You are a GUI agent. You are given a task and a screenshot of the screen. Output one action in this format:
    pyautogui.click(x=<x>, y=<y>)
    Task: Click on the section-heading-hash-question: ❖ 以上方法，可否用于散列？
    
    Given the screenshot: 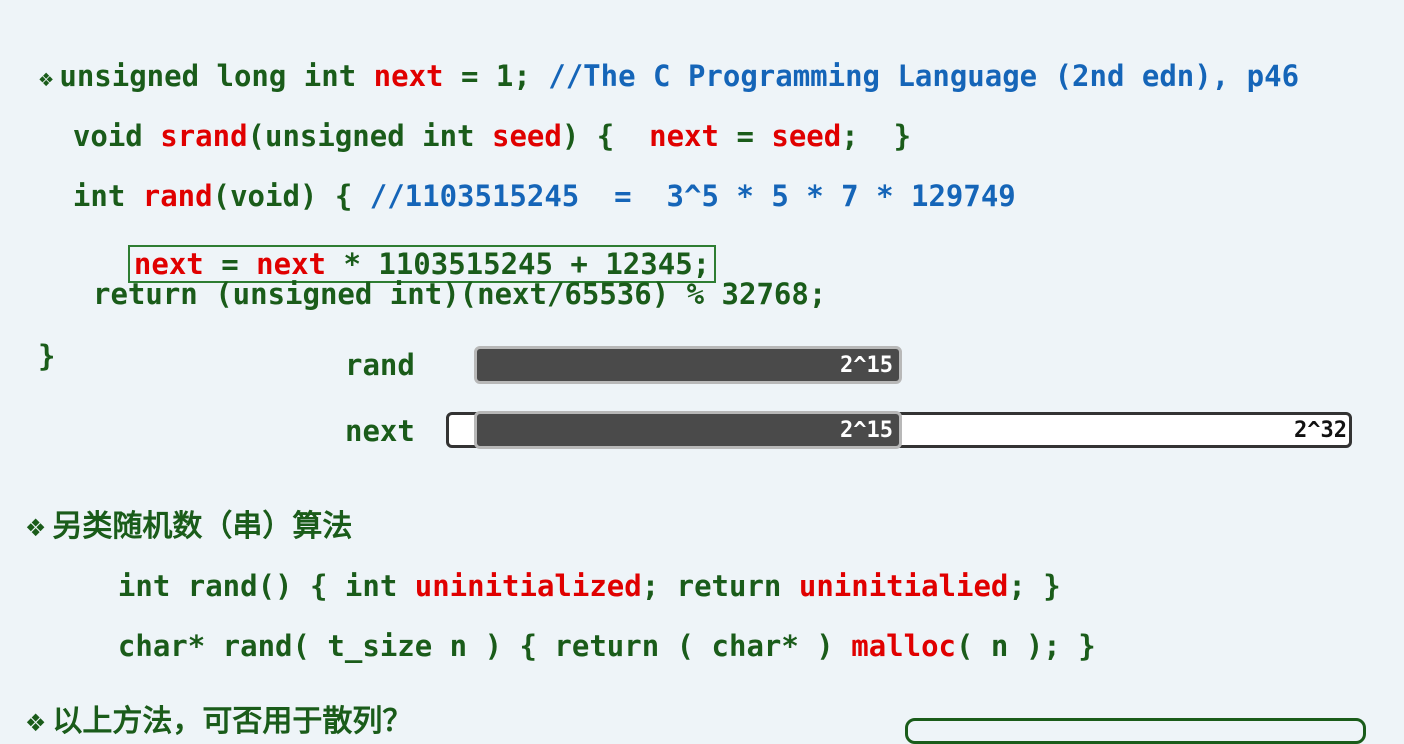 What is the action you would take?
    pyautogui.click(x=208, y=704)
    